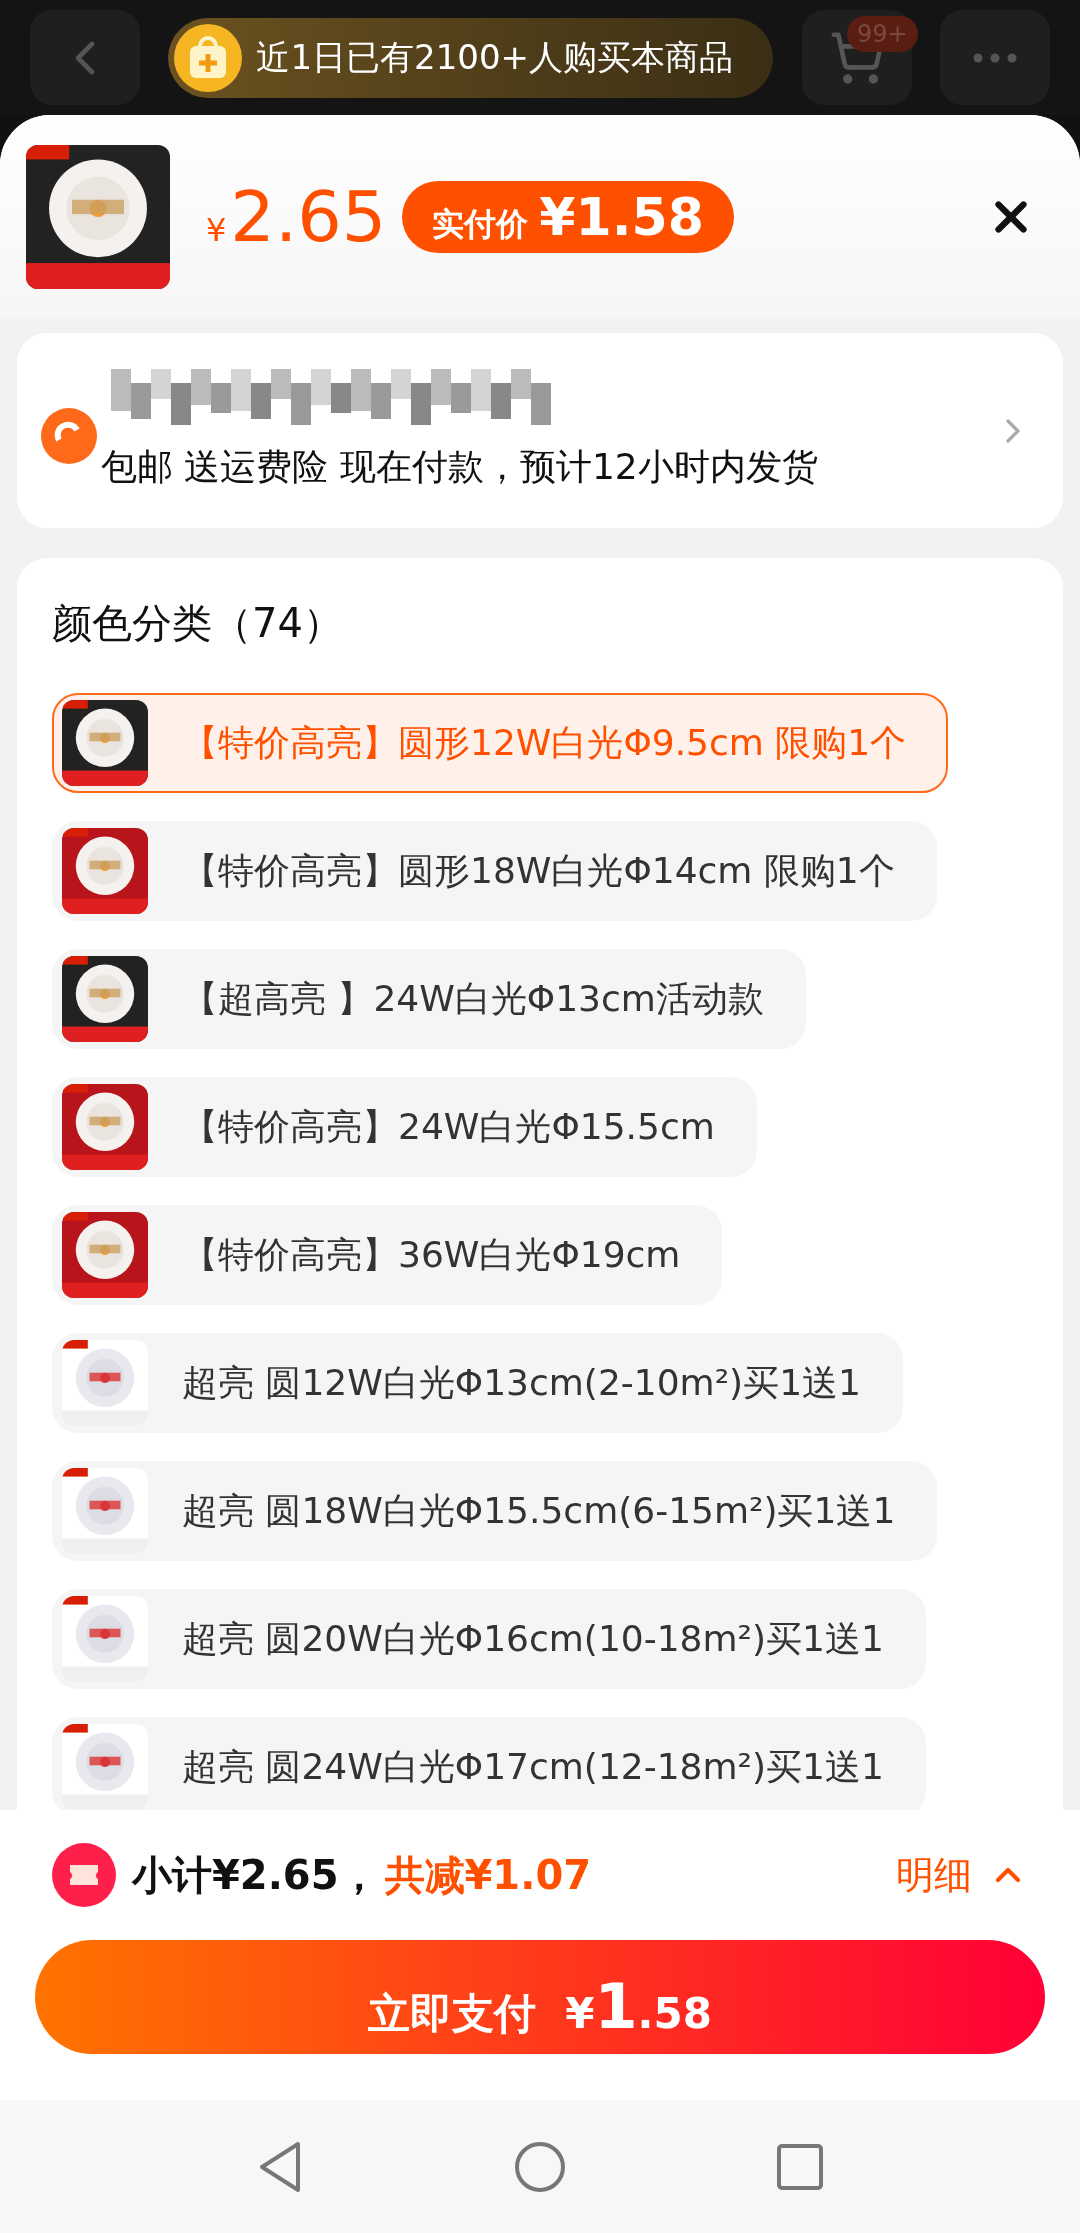  What do you see at coordinates (494, 871) in the screenshot?
I see `variant-option: 【特价高亮】圆形18W白光Φ14cm 限购1个` at bounding box center [494, 871].